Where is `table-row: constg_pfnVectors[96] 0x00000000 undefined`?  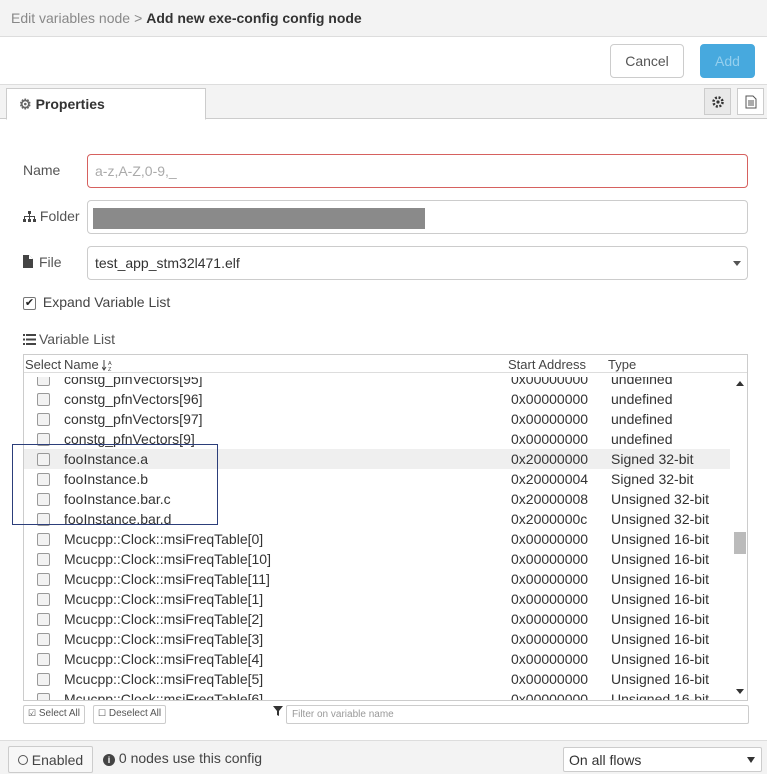 table-row: constg_pfnVectors[96] 0x00000000 undefined is located at coordinates (377, 399).